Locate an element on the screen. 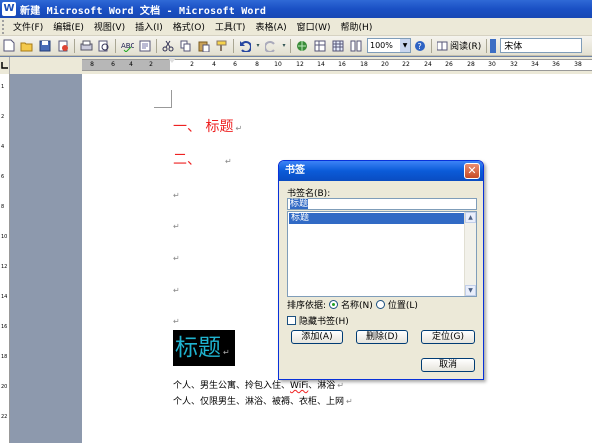  ruler-tick: 12 is located at coordinates (300, 64).